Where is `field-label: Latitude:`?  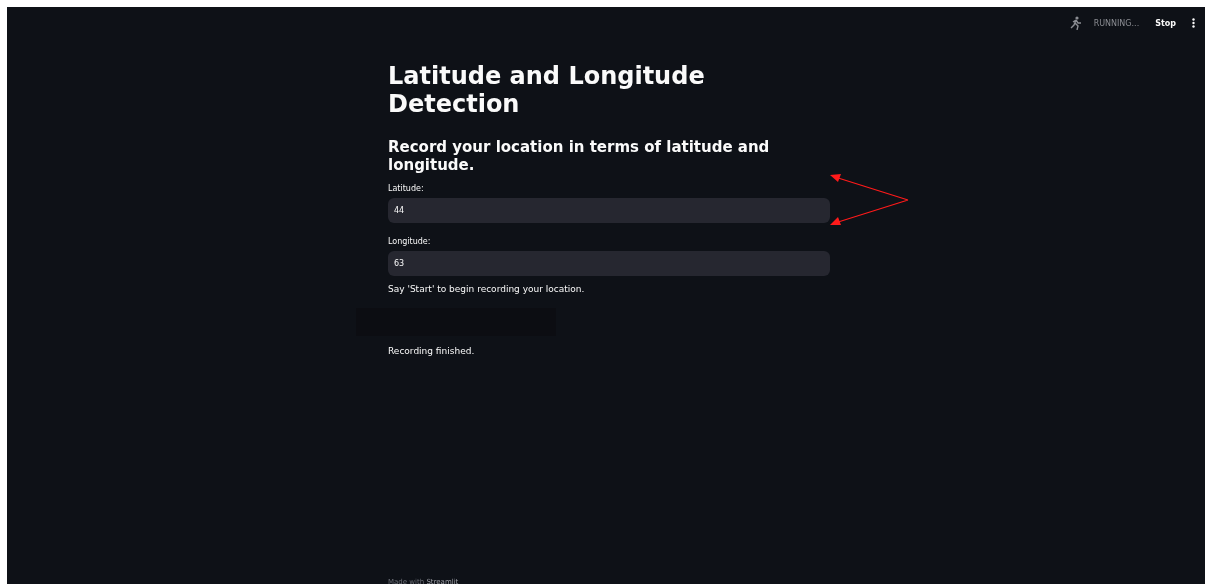 field-label: Latitude: is located at coordinates (406, 188).